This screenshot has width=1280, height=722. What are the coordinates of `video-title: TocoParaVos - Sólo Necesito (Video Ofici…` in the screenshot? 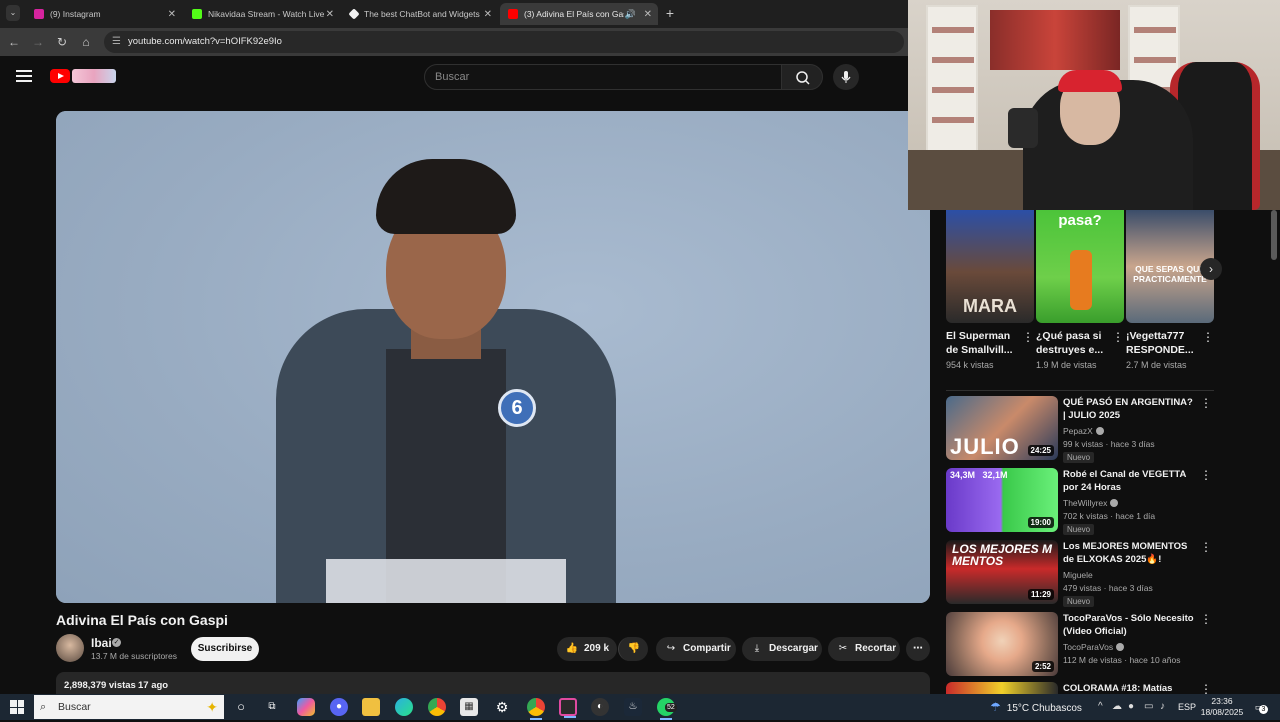 It's located at (1130, 625).